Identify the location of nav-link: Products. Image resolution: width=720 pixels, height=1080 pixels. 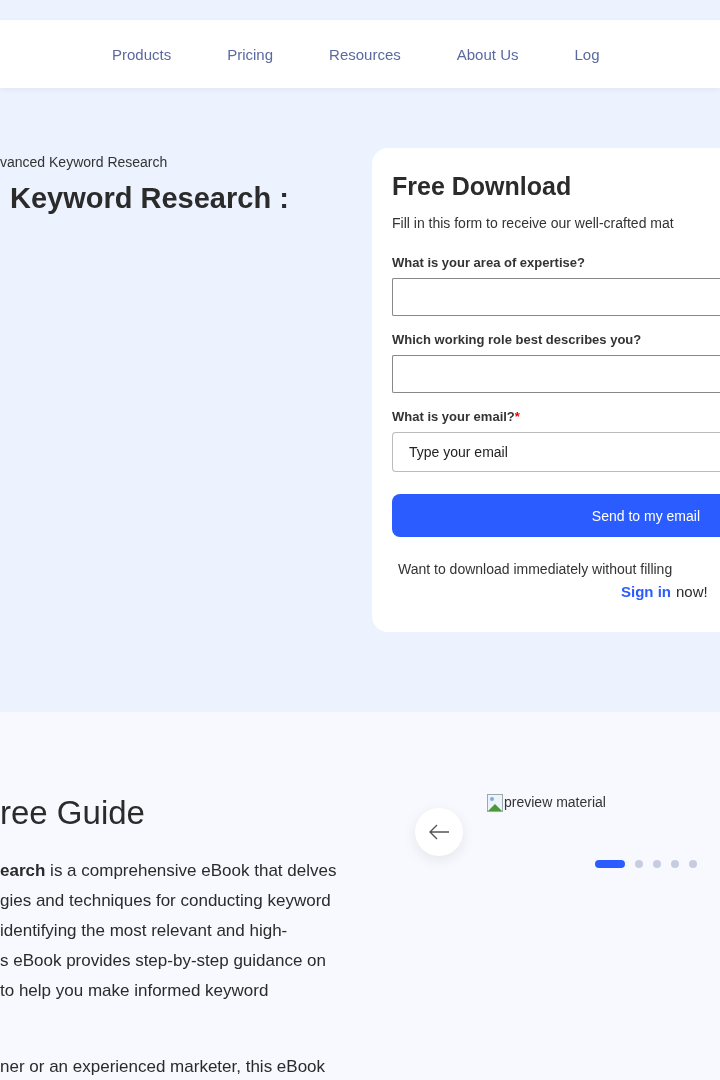
(142, 54).